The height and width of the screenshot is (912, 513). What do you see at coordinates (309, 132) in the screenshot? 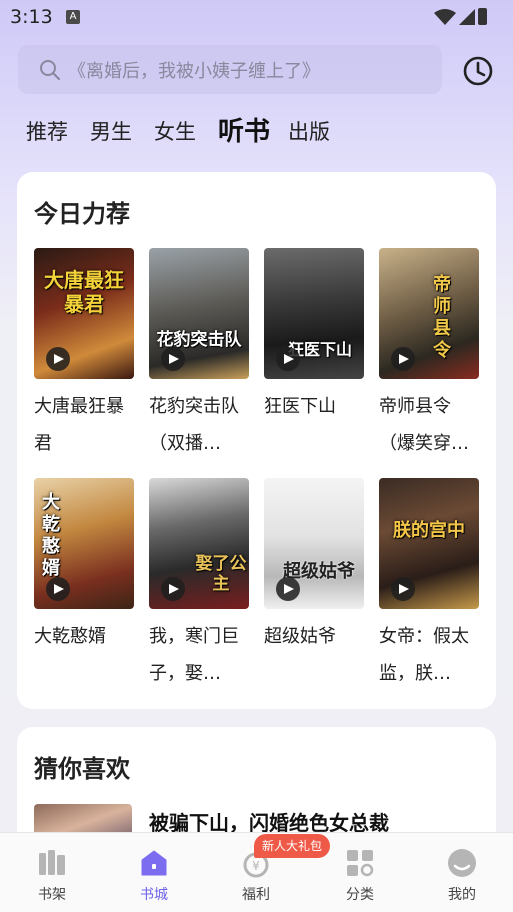
I see `tab-published: 出版` at bounding box center [309, 132].